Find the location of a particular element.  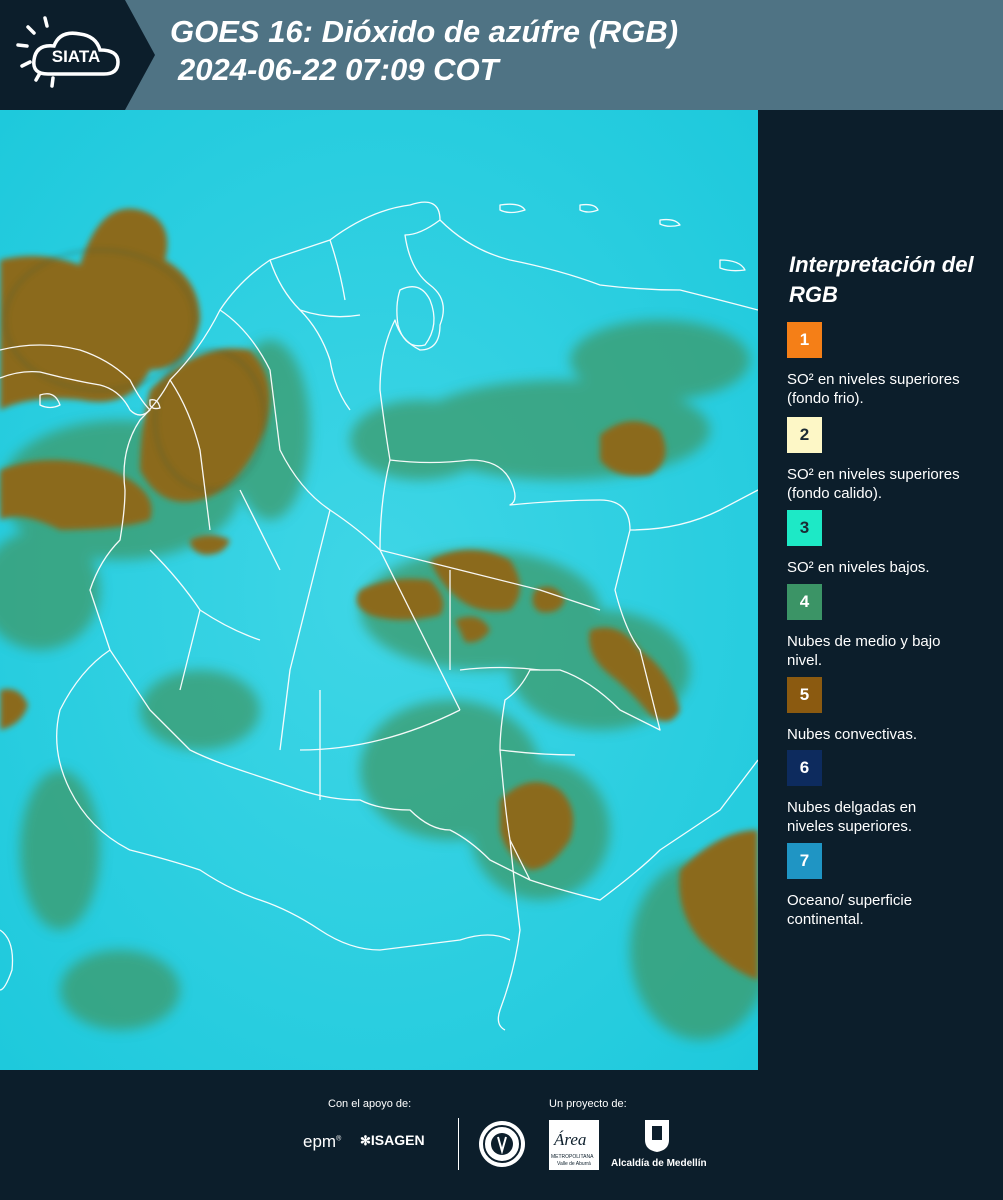

legend-desc-3: SO² en niveles bajos. is located at coordinates (858, 567).